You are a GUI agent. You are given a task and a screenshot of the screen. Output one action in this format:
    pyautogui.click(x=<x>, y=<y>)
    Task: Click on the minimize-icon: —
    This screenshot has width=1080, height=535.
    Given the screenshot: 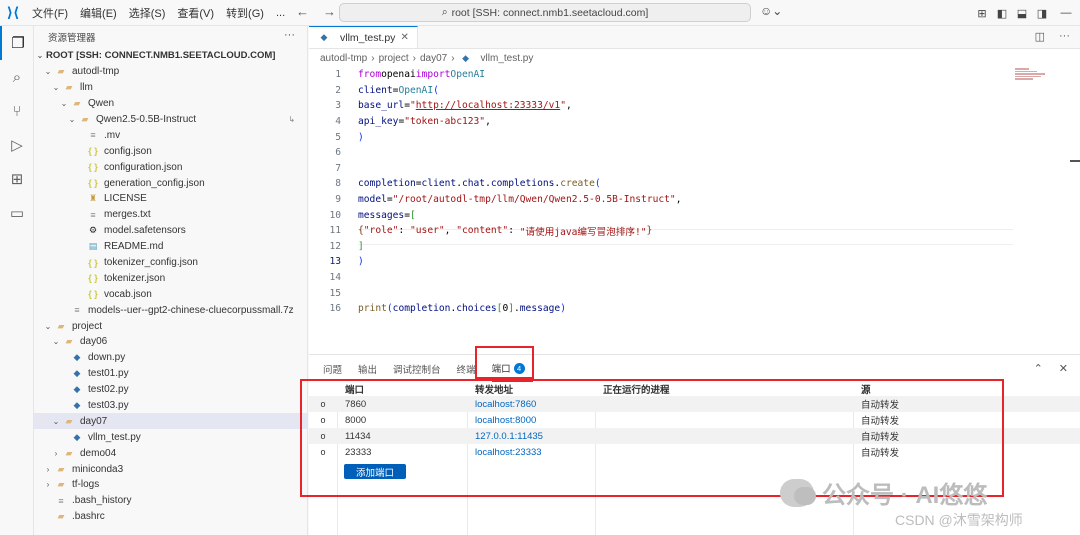 What is the action you would take?
    pyautogui.click(x=1066, y=13)
    